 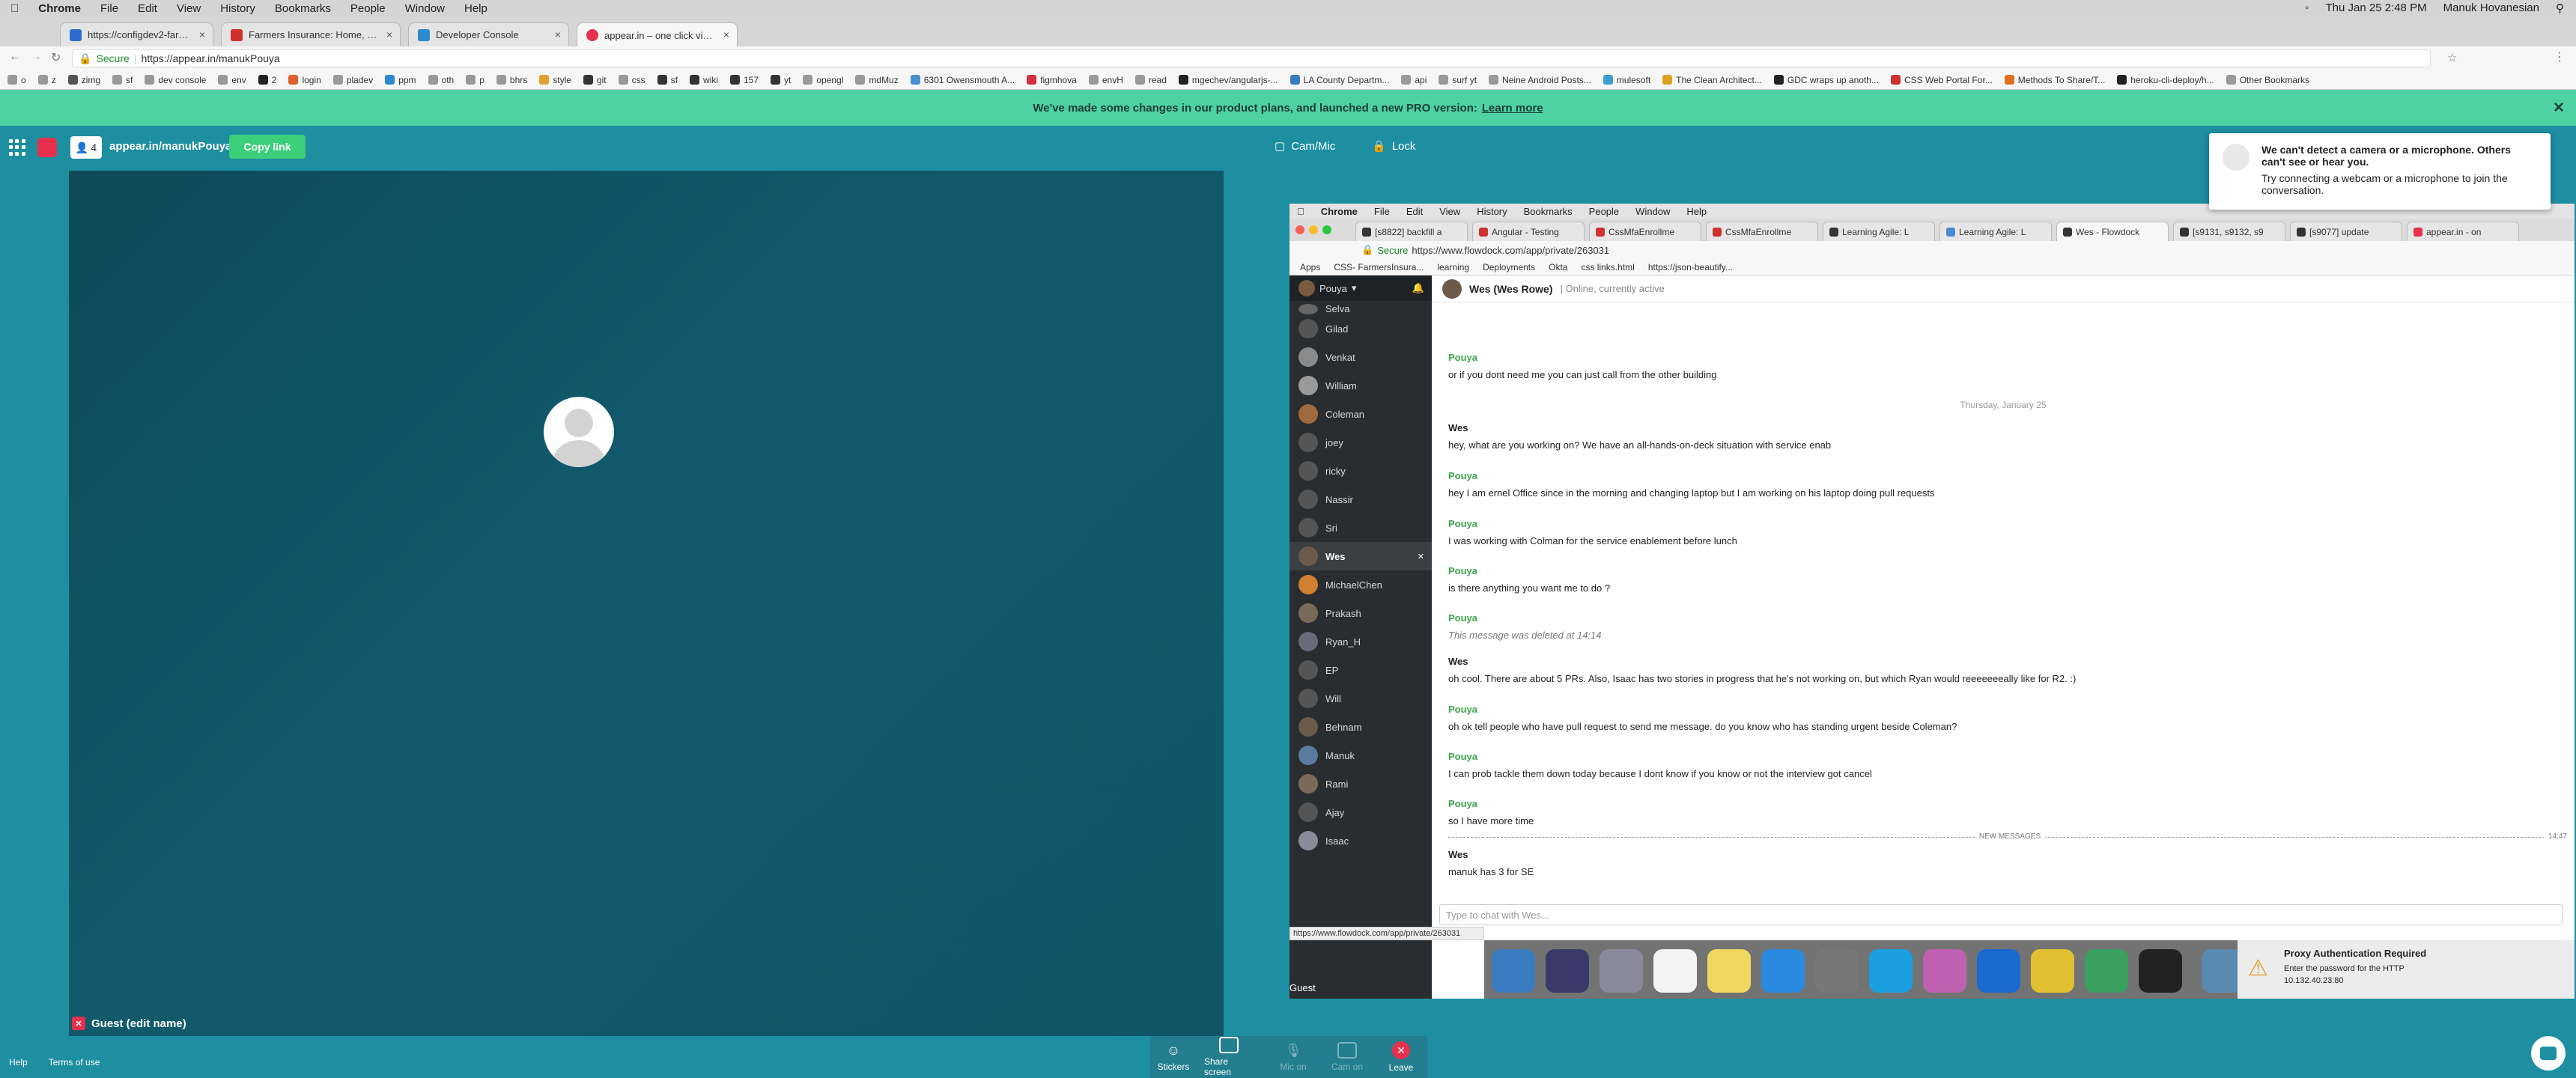 I want to click on bookmark-item: zimg, so click(x=83, y=80).